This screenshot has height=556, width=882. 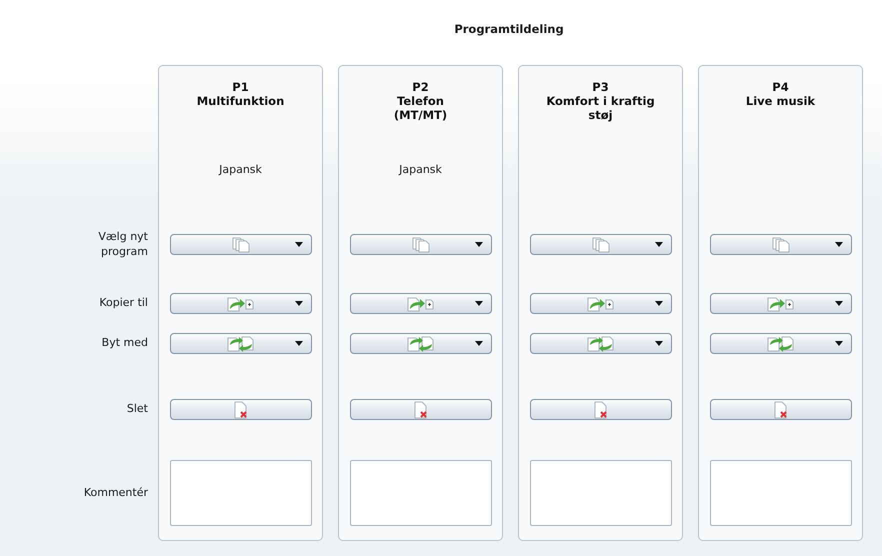 What do you see at coordinates (137, 408) in the screenshot?
I see `row-label: Slet` at bounding box center [137, 408].